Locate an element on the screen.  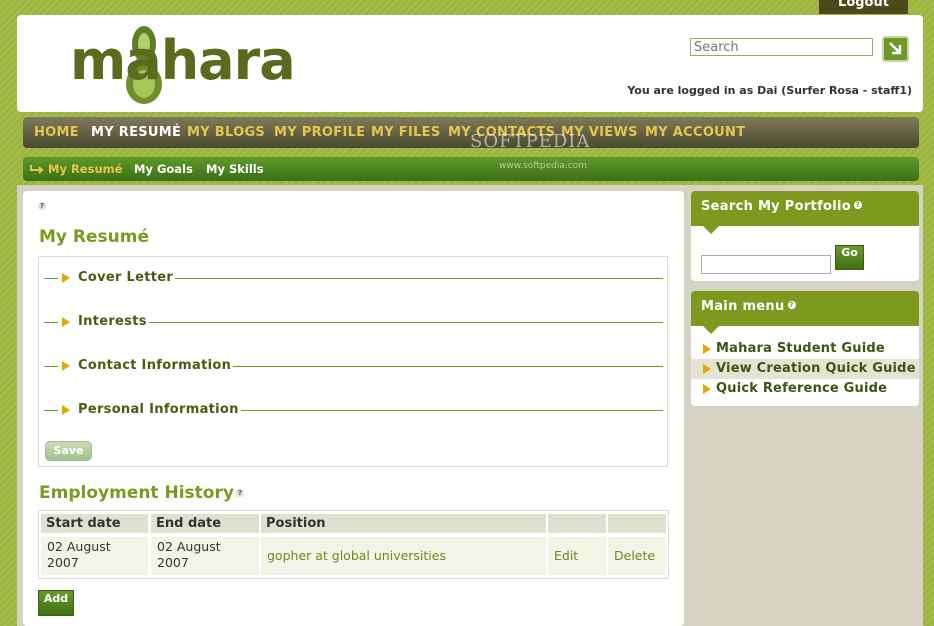
start-date-day: 02 August is located at coordinates (79, 546).